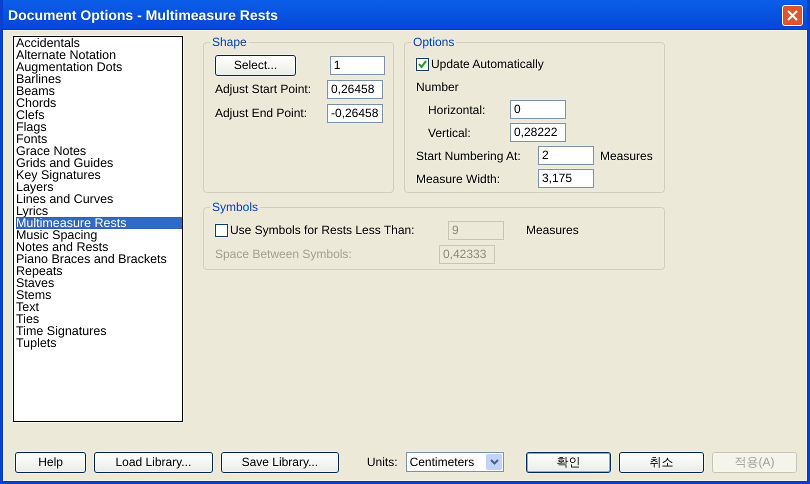 The image size is (810, 484). Describe the element at coordinates (487, 64) in the screenshot. I see `checkbox-label: Update Automatically` at that location.